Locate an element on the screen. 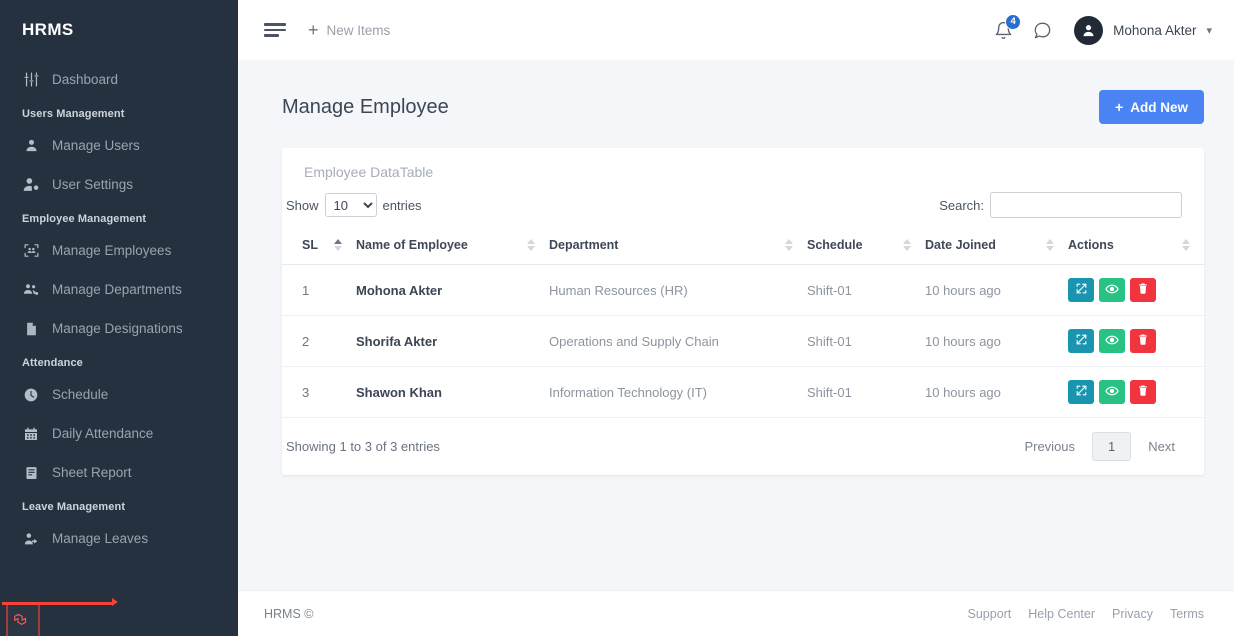  new-items-button: + New Items is located at coordinates (349, 30).